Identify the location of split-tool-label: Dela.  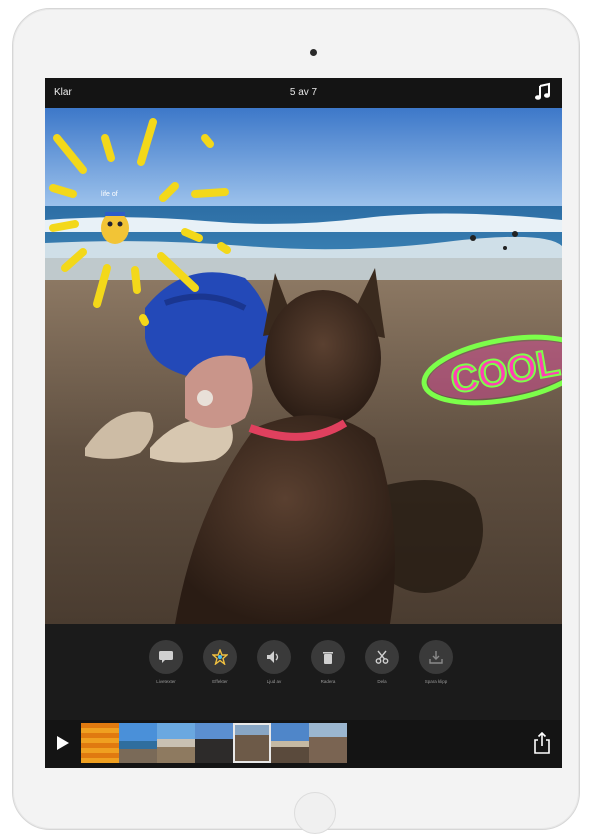
(382, 681).